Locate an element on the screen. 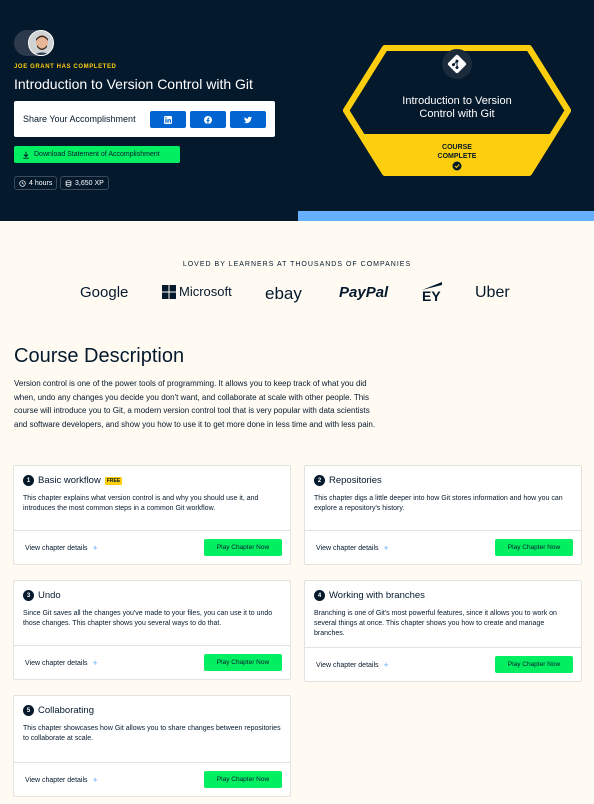 This screenshot has width=594, height=804. badge-title-line1: Introduction to Version is located at coordinates (456, 101).